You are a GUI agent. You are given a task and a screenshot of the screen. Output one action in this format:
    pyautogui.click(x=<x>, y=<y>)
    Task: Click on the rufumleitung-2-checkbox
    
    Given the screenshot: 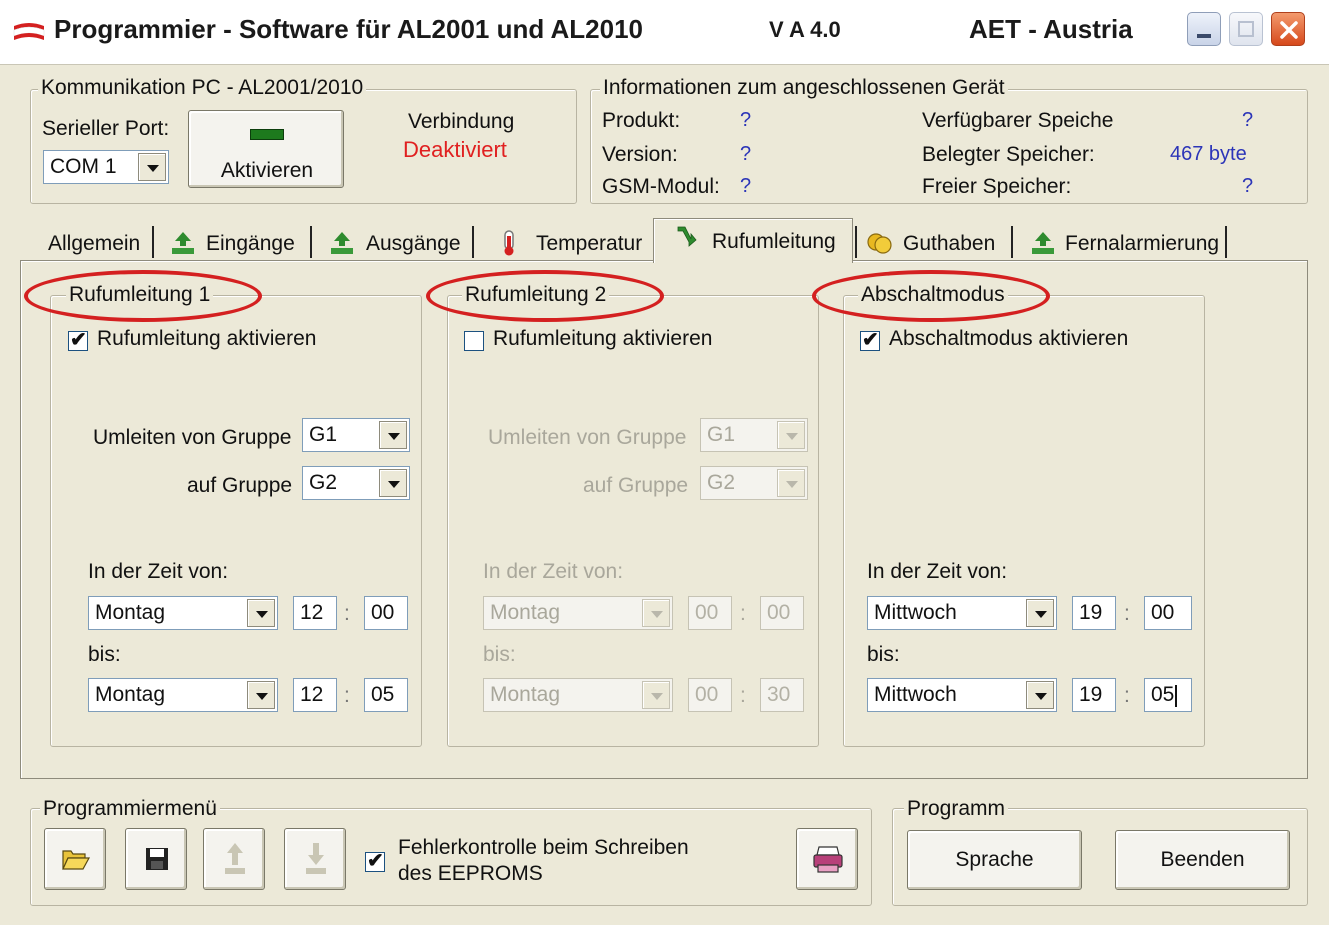 What is the action you would take?
    pyautogui.click(x=474, y=341)
    